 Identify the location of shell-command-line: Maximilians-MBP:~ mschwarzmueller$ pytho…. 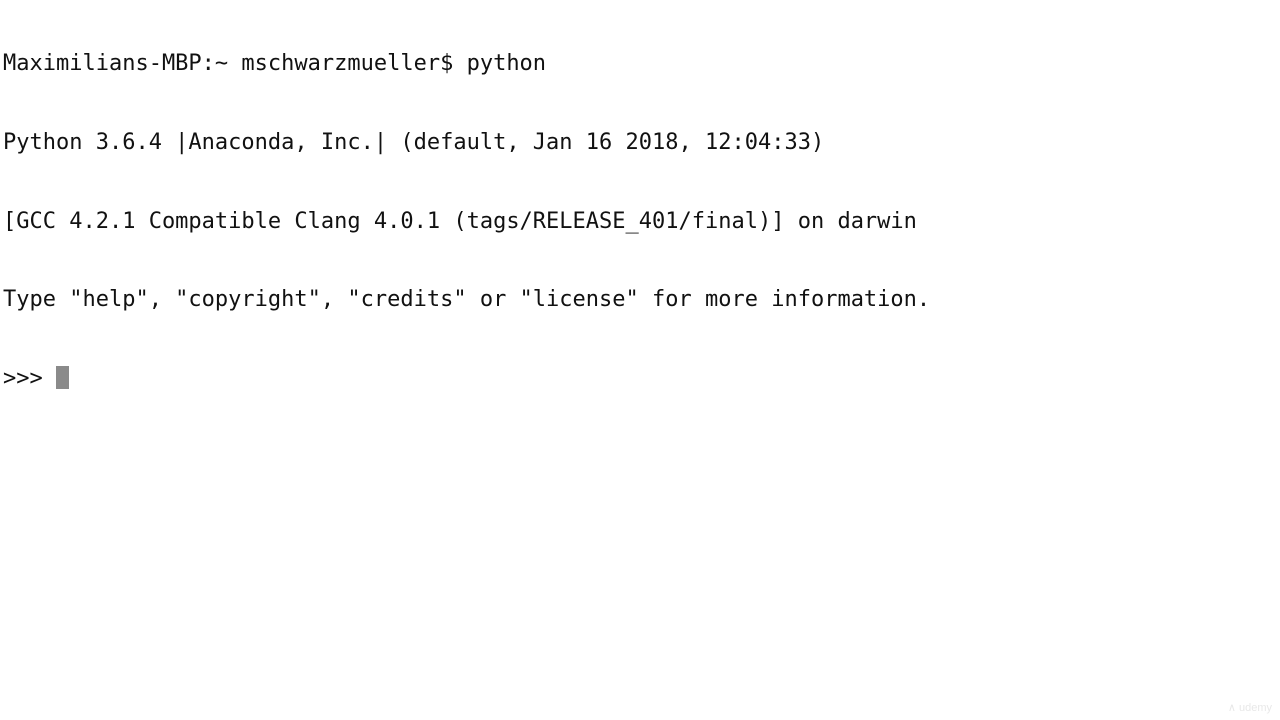
(275, 64).